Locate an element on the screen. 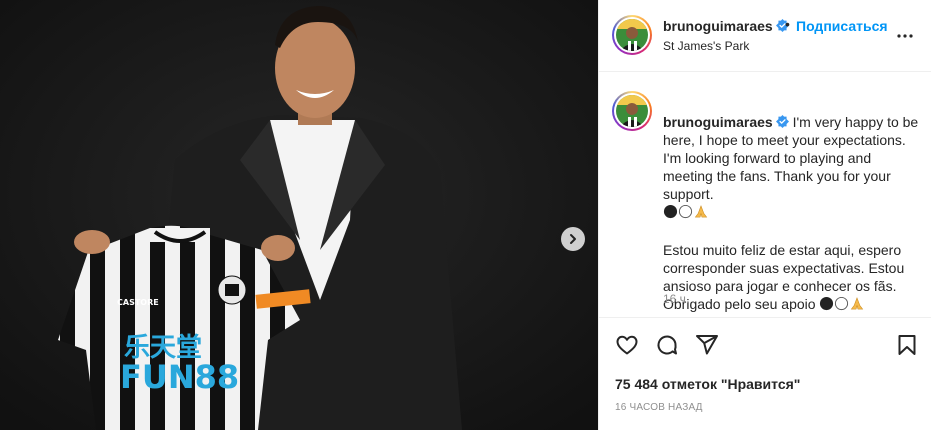 The image size is (931, 430). comment-button is located at coordinates (667, 345).